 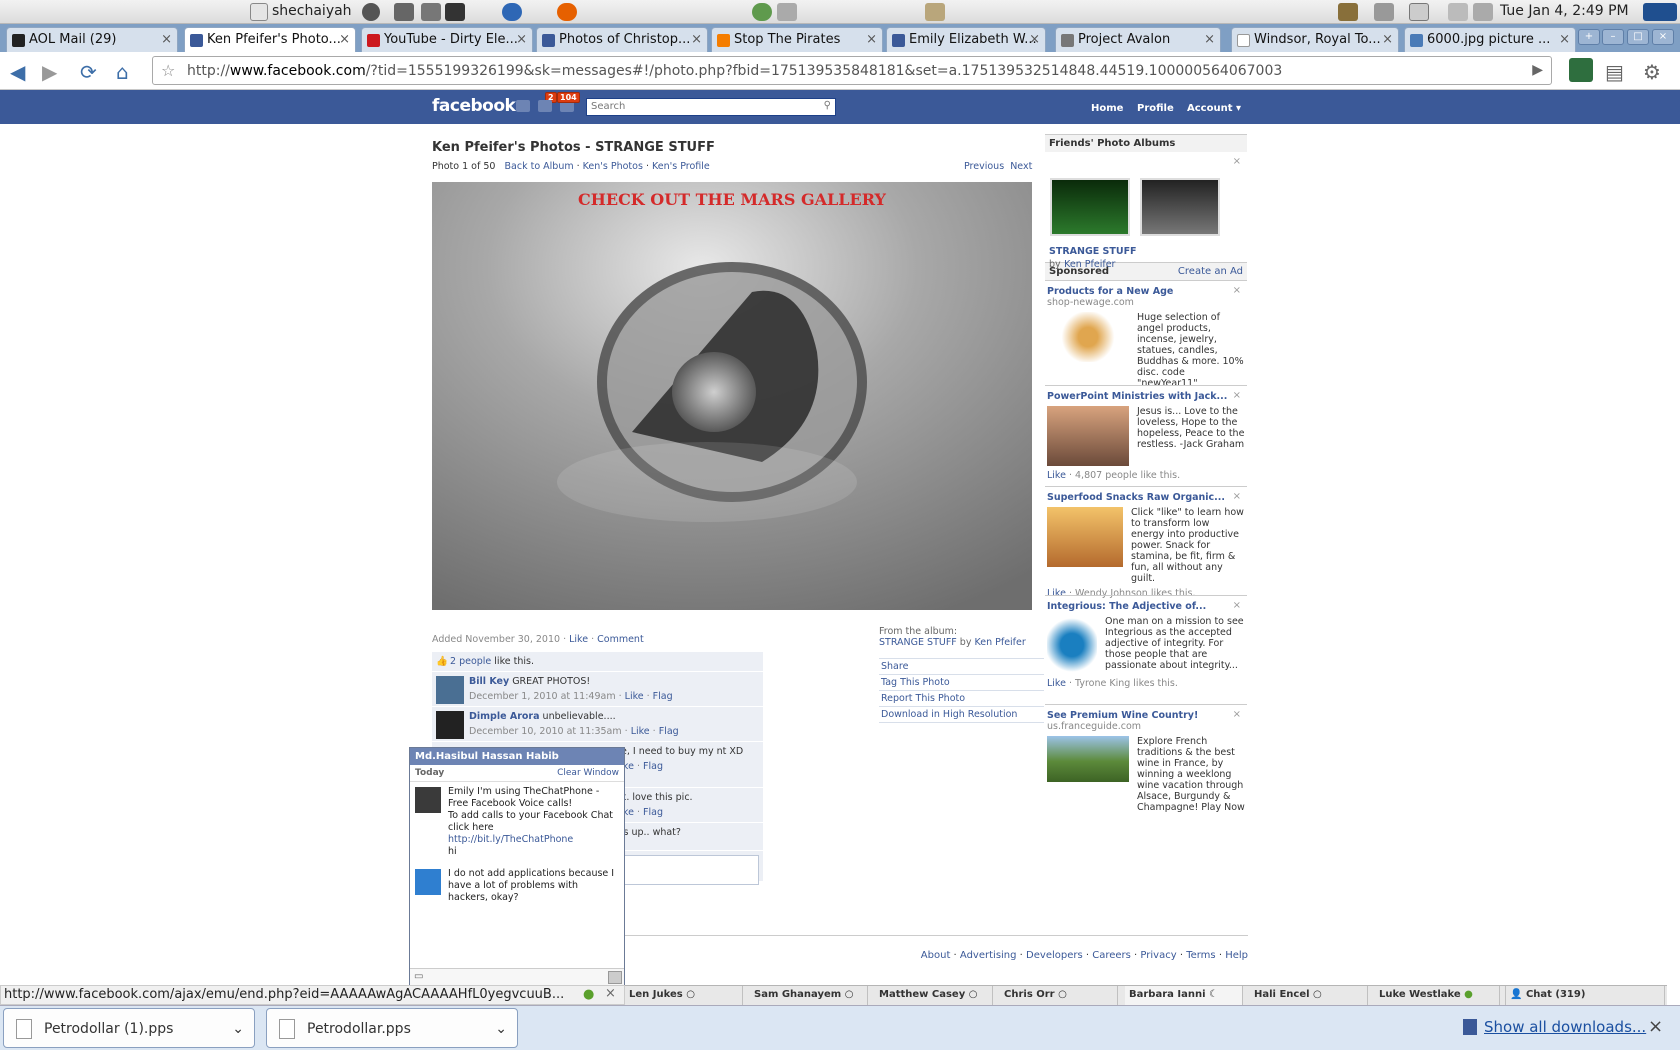 I want to click on system-icon, so click(x=431, y=12).